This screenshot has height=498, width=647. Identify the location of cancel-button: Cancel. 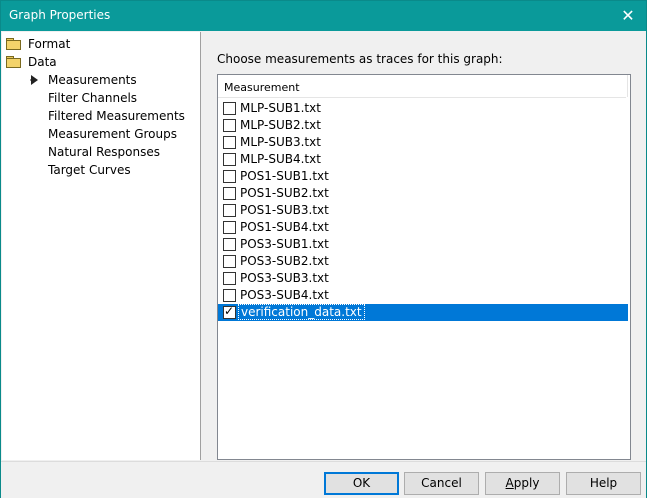
(441, 483).